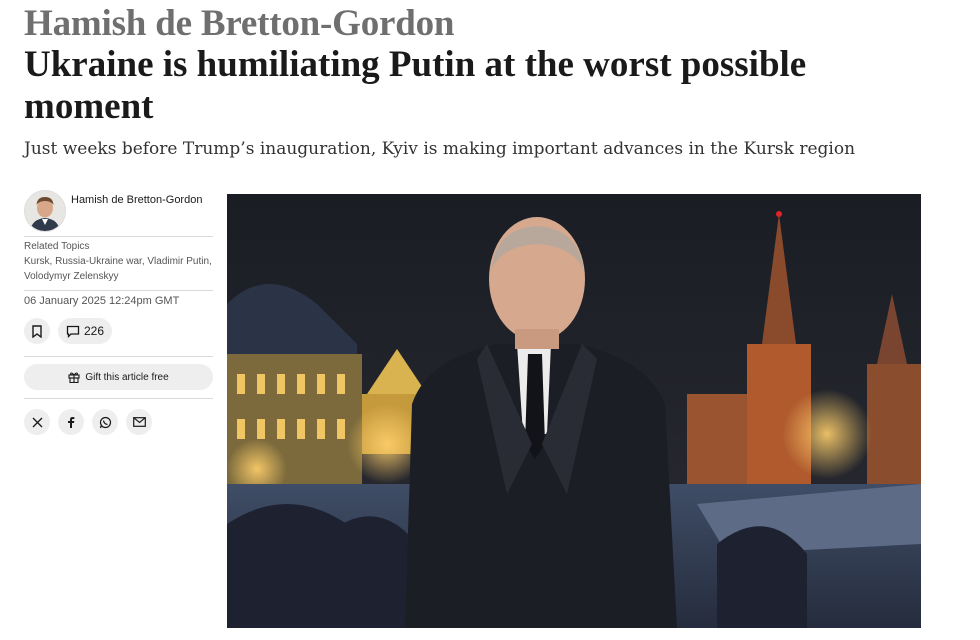  I want to click on share-buttons, so click(118, 422).